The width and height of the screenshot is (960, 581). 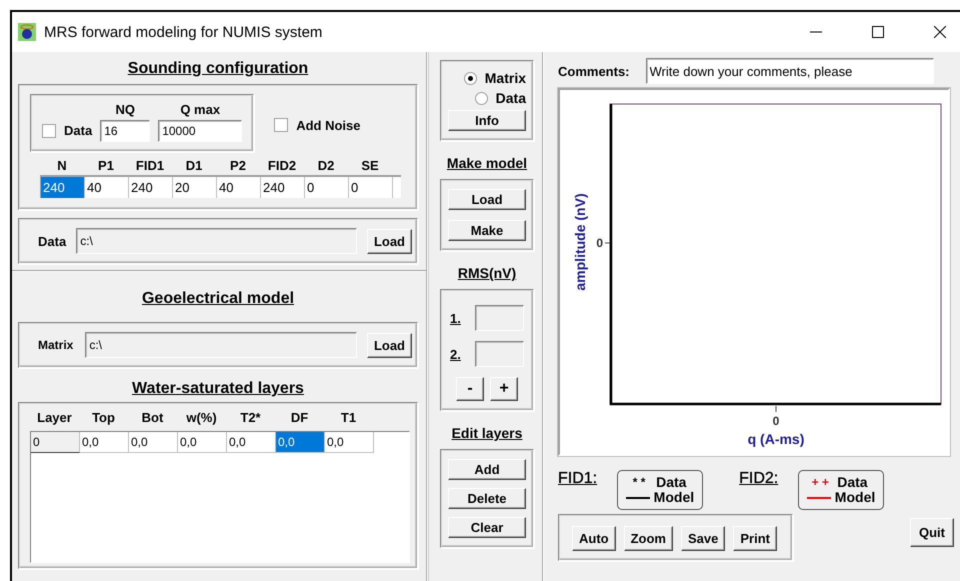 I want to click on column-header: N, so click(x=62, y=165).